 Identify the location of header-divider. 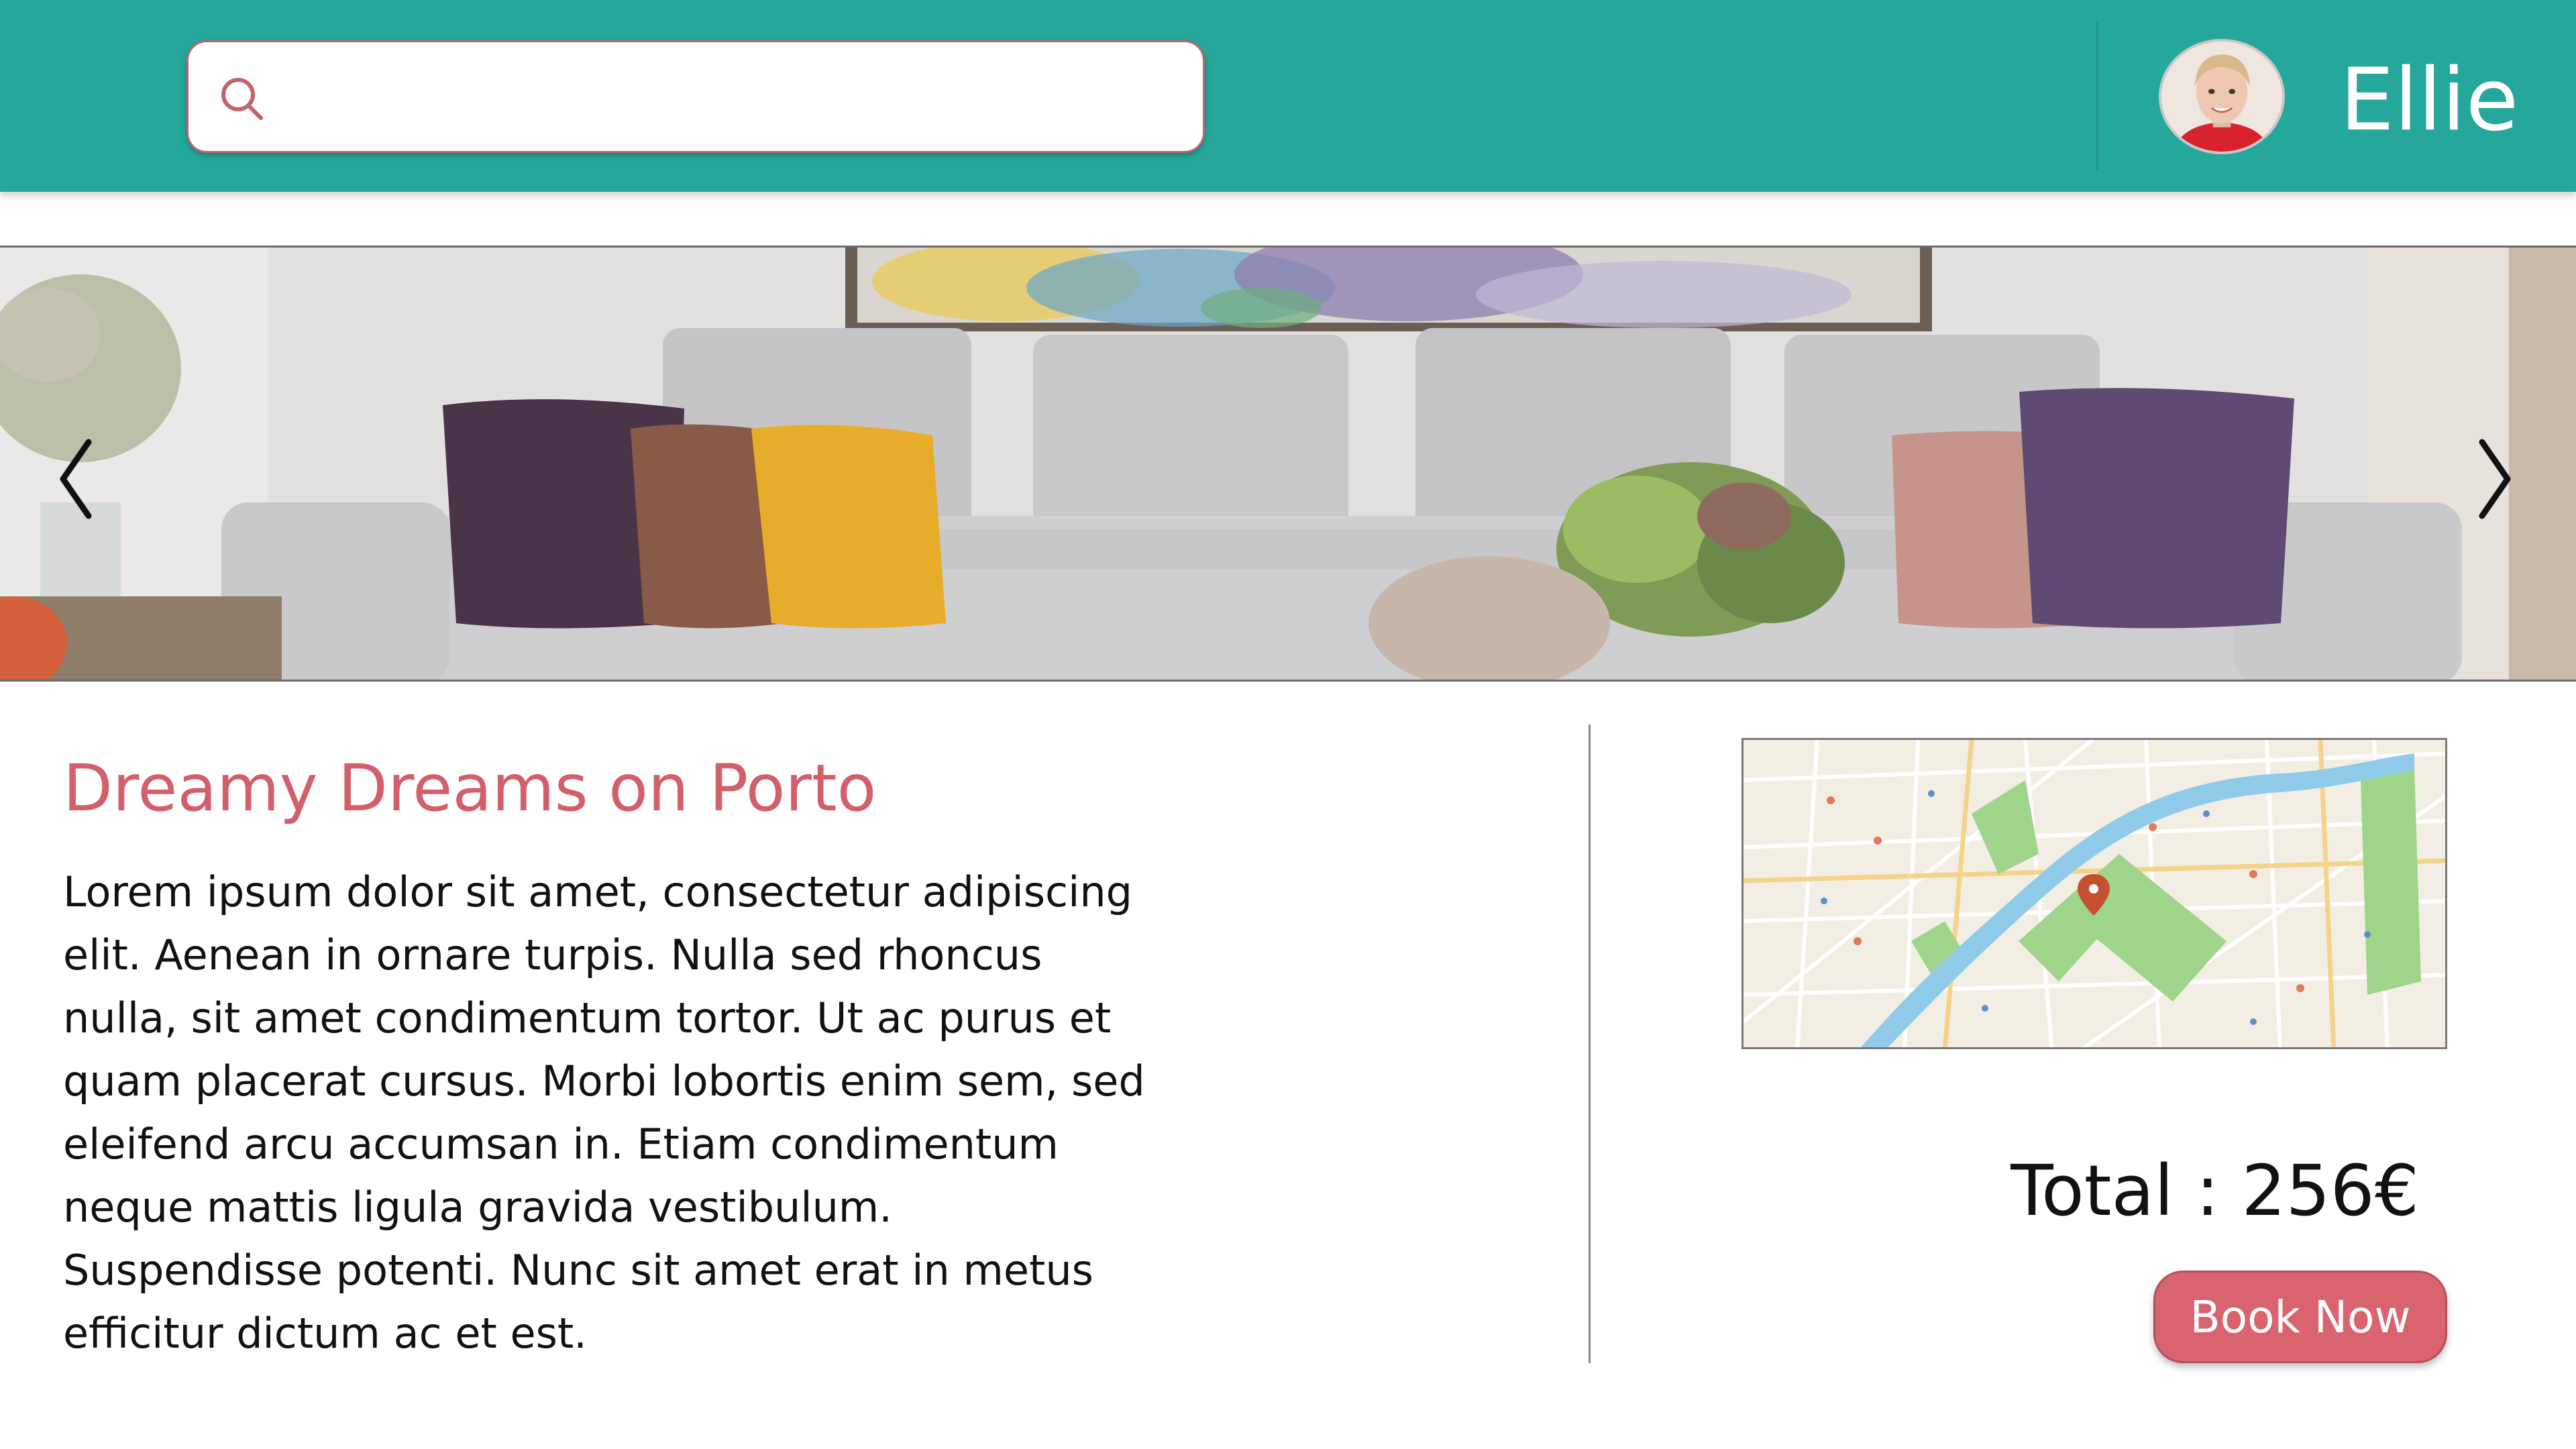
(2097, 95).